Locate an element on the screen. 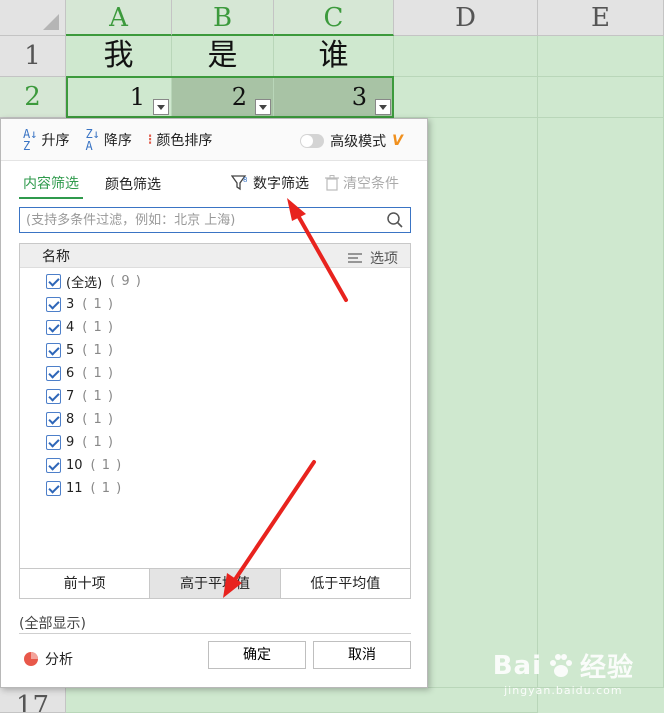  advanced-mode: 高级模式 V is located at coordinates (351, 141).